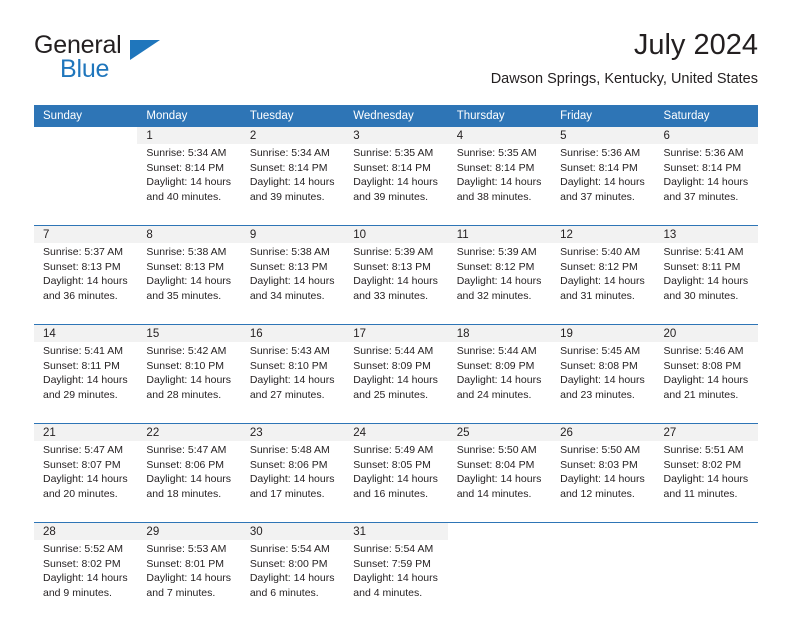 The image size is (792, 621). Describe the element at coordinates (82, 464) in the screenshot. I see `day-detail-line: Sunset: 8:07 PM` at that location.